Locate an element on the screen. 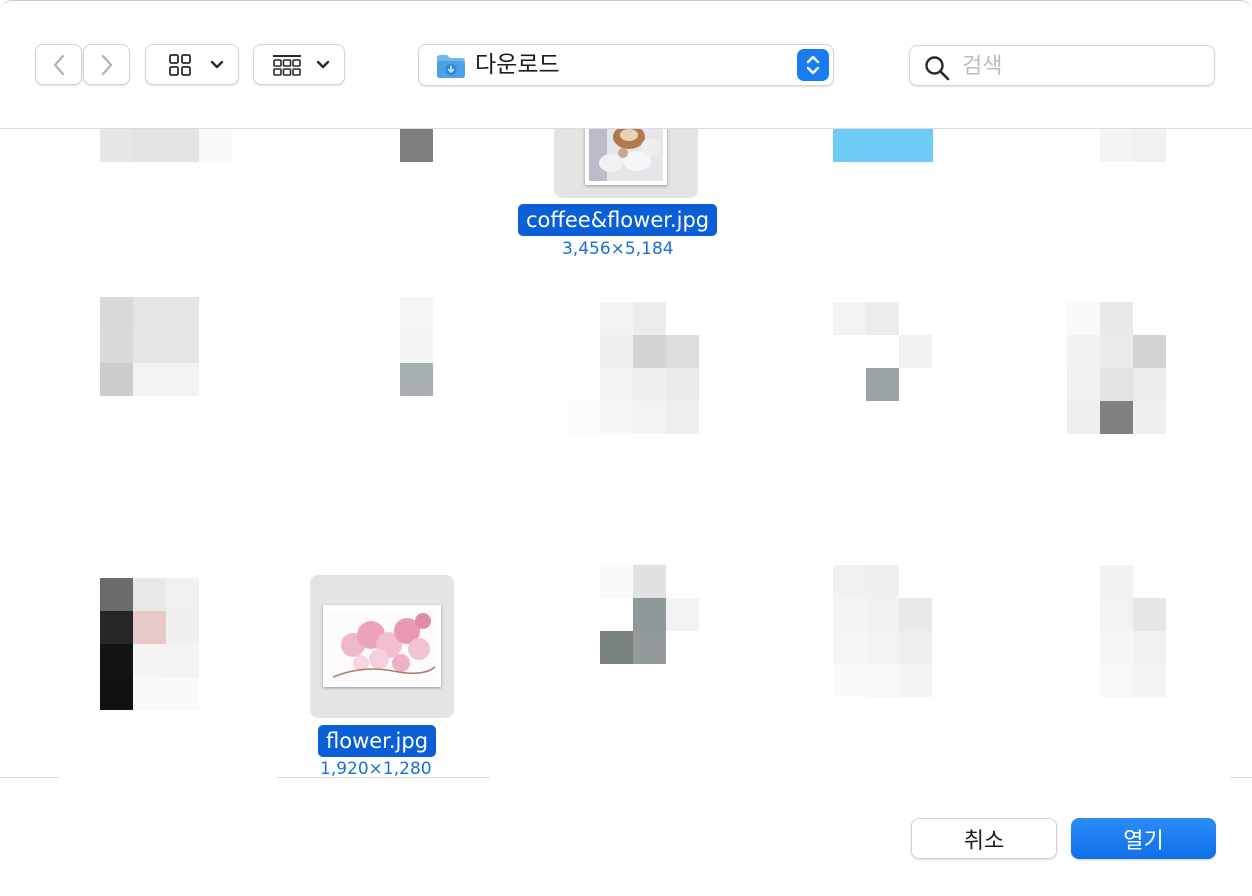 The image size is (1252, 896). open-button: 열기 is located at coordinates (1143, 838).